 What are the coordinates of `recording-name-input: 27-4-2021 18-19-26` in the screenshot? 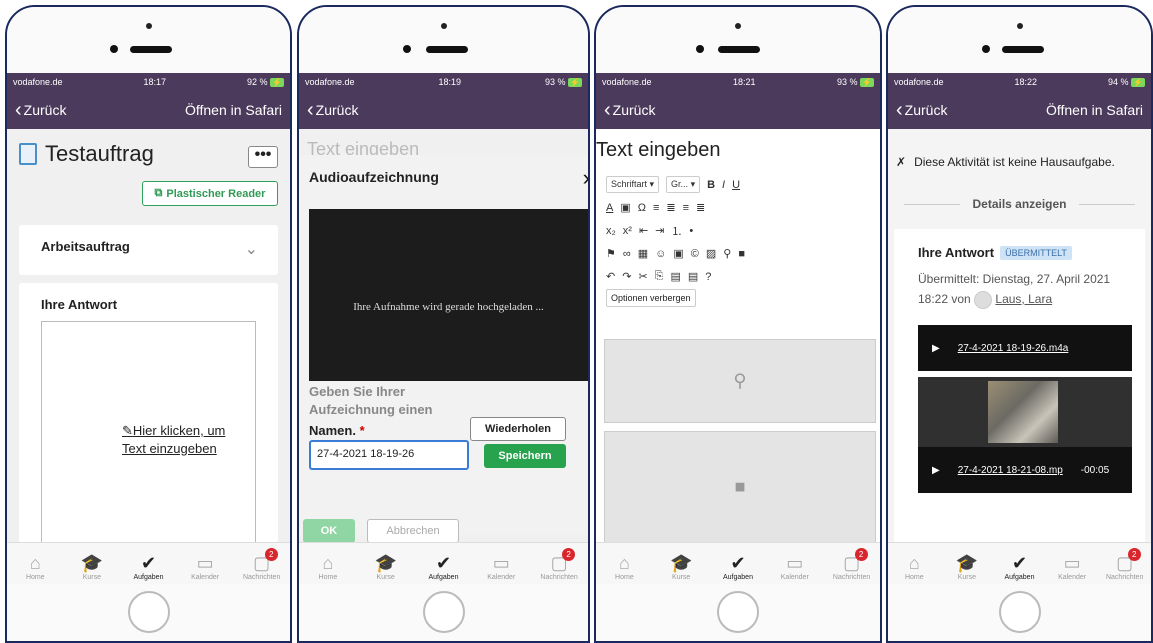 It's located at (389, 455).